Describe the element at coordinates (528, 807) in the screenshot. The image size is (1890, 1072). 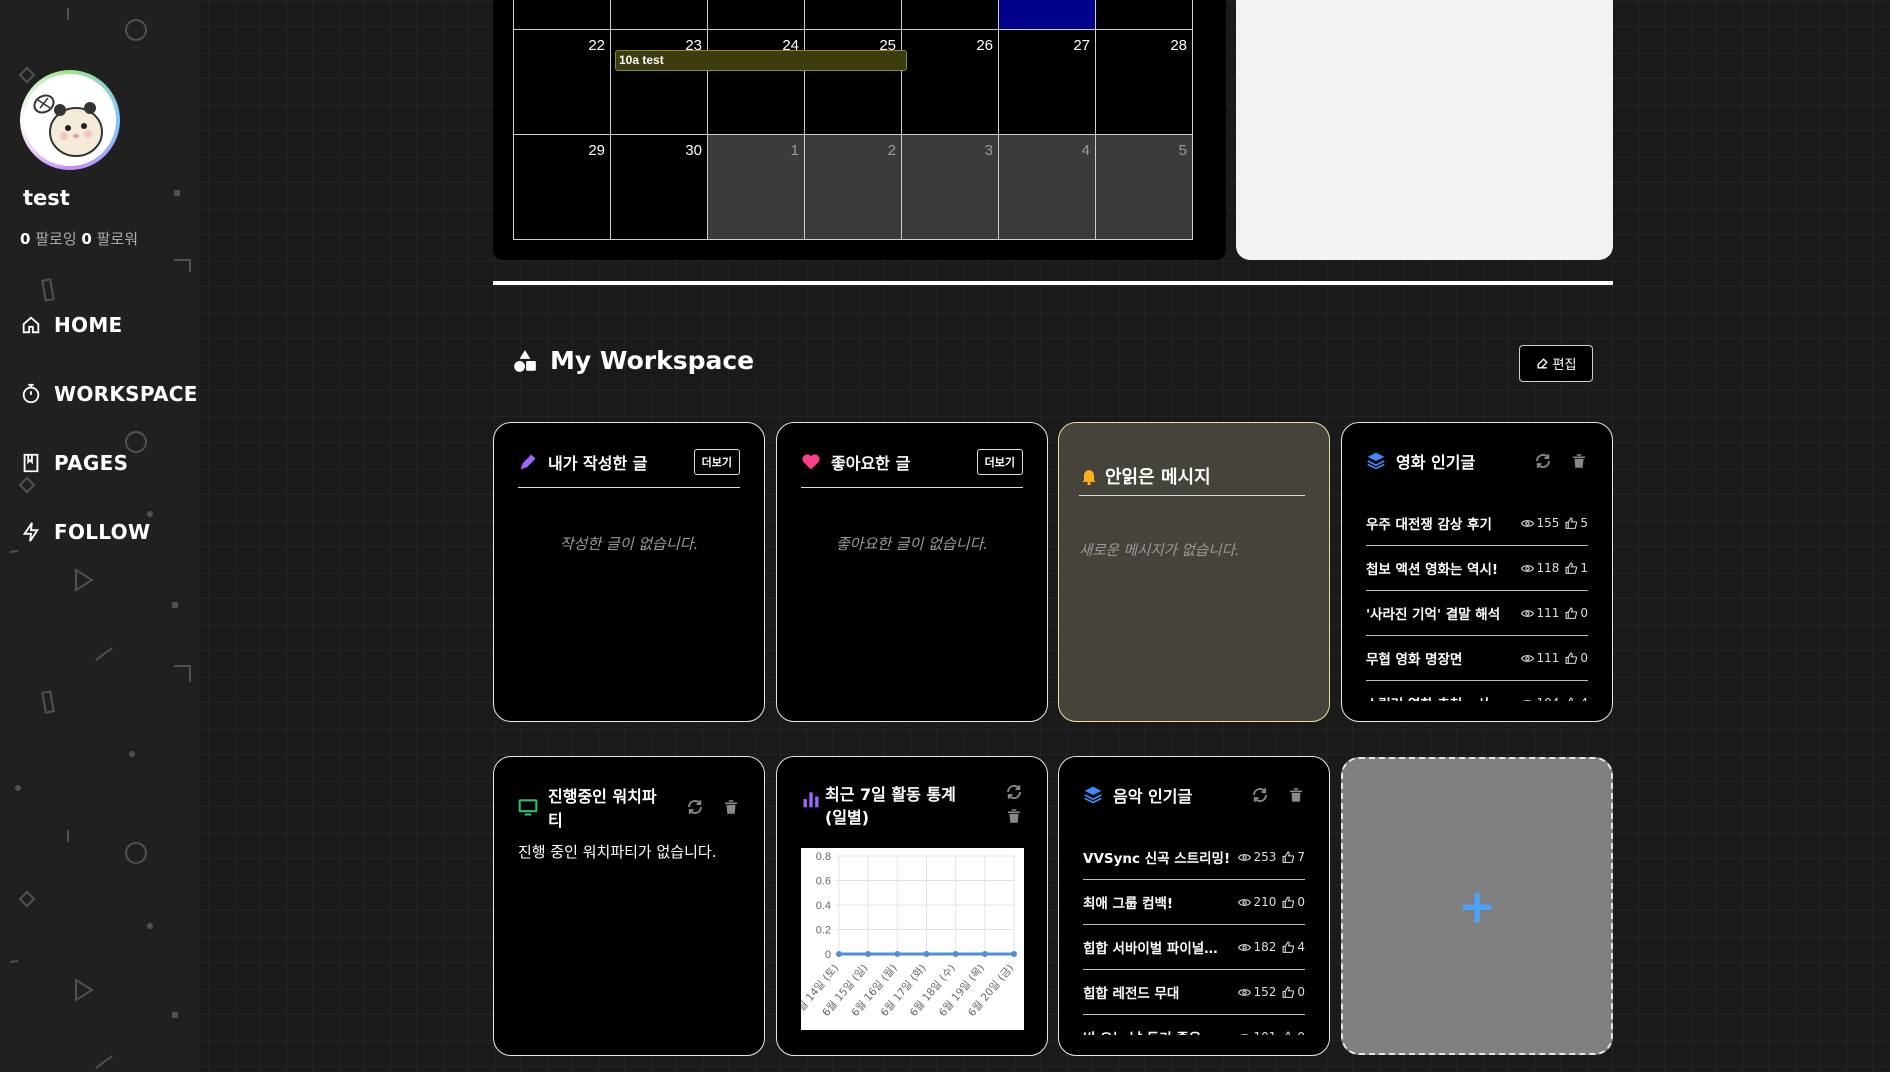
I see `monitor-icon` at that location.